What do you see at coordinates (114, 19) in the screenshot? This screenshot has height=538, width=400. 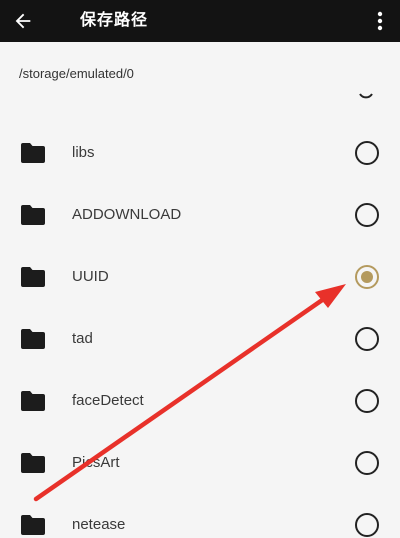 I see `page-title: 保存路径` at bounding box center [114, 19].